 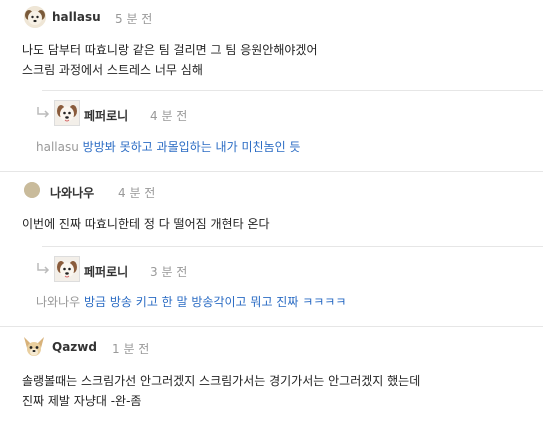 What do you see at coordinates (215, 302) in the screenshot?
I see `reply-text: 방금 방송 키고 한 말 방송각이고 뭐고 진짜 ㅋㅋㅋㅋ` at bounding box center [215, 302].